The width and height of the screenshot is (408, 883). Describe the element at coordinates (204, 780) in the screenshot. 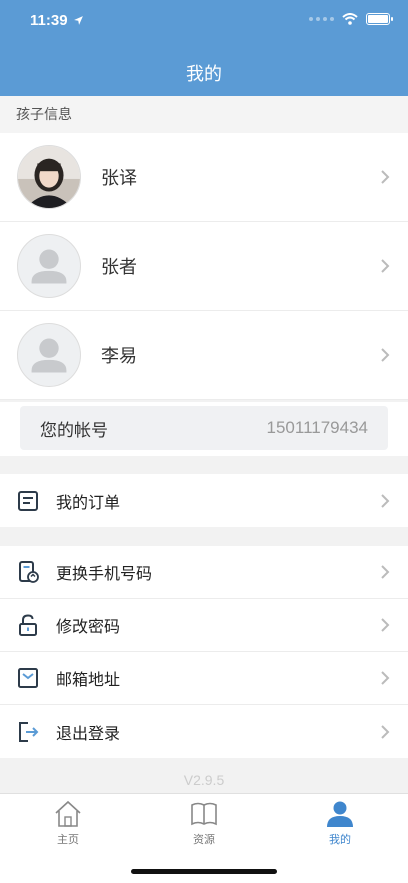

I see `app-version: V2.9.5` at that location.